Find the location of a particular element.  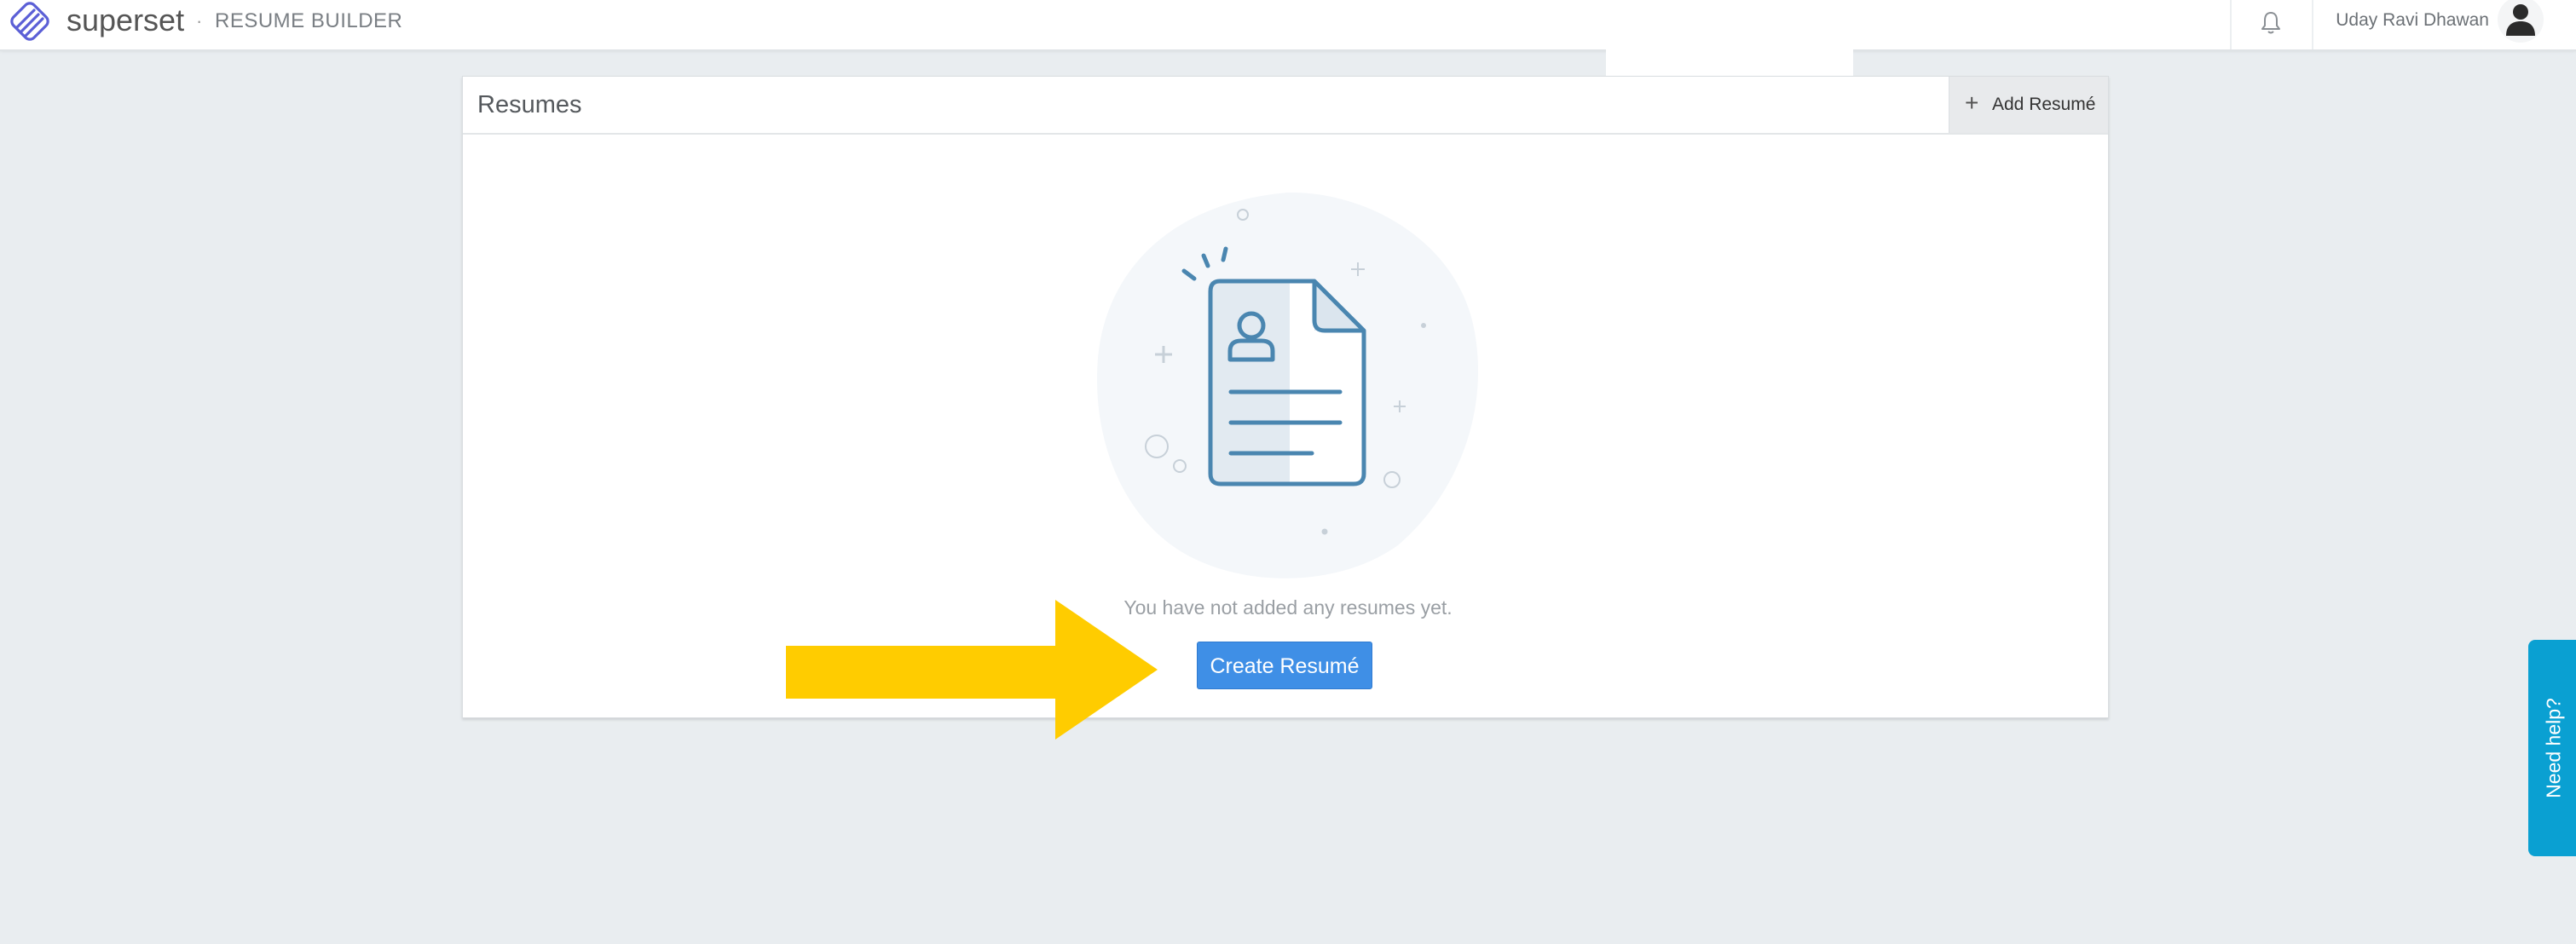

plus-icon: + is located at coordinates (1972, 102).